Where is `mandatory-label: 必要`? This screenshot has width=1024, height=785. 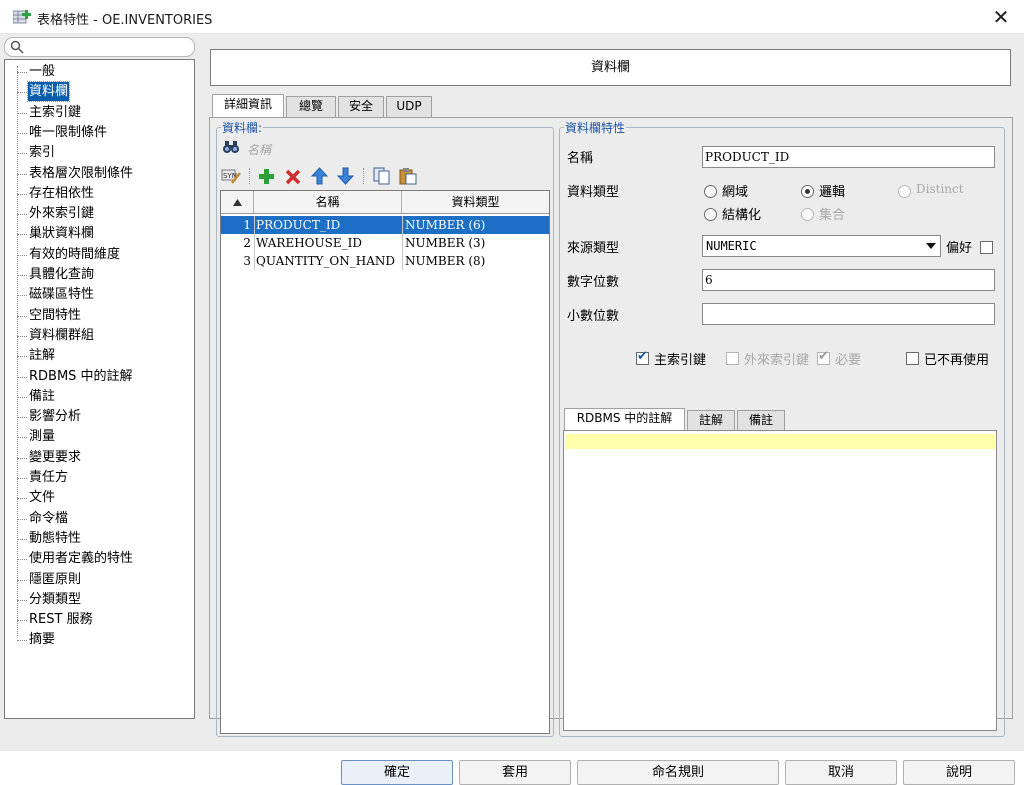 mandatory-label: 必要 is located at coordinates (848, 360).